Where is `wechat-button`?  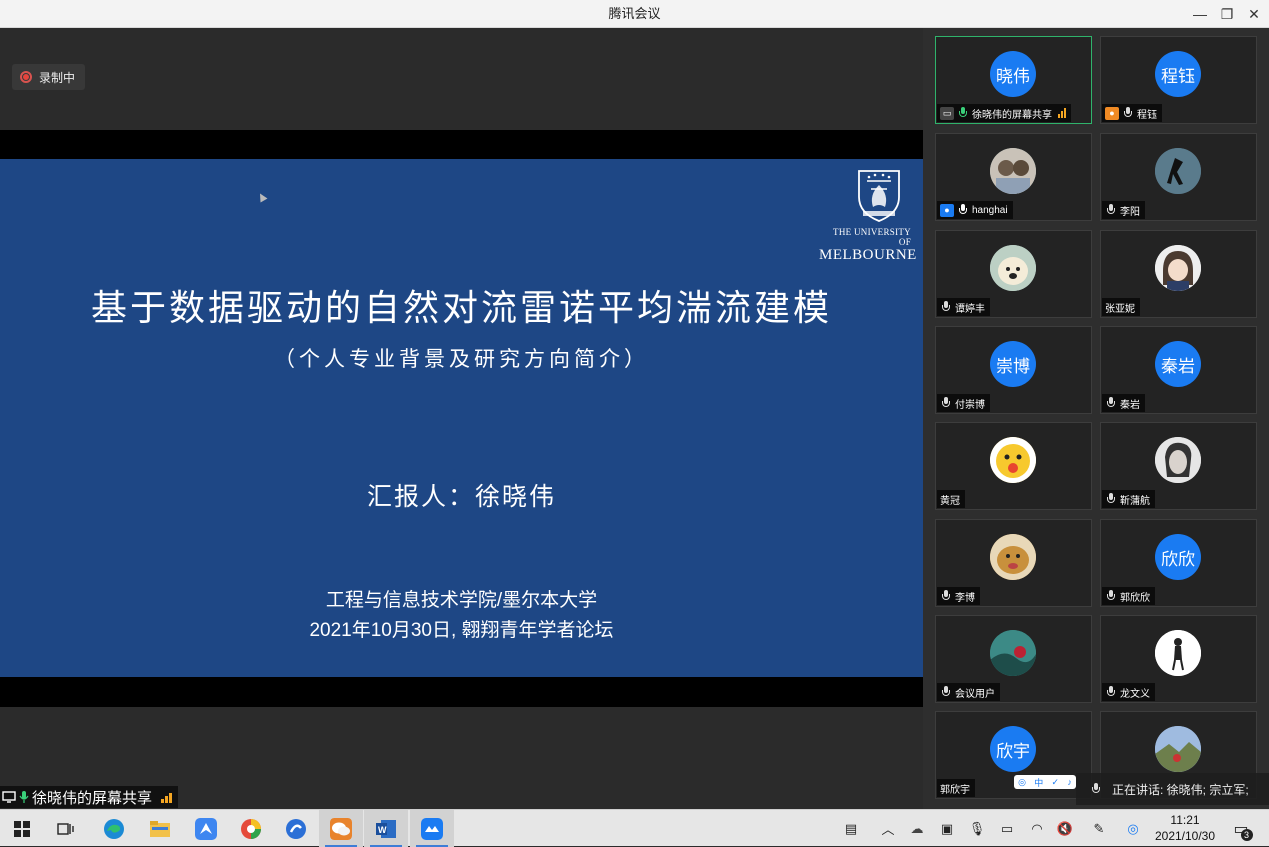
wechat-button is located at coordinates (341, 828).